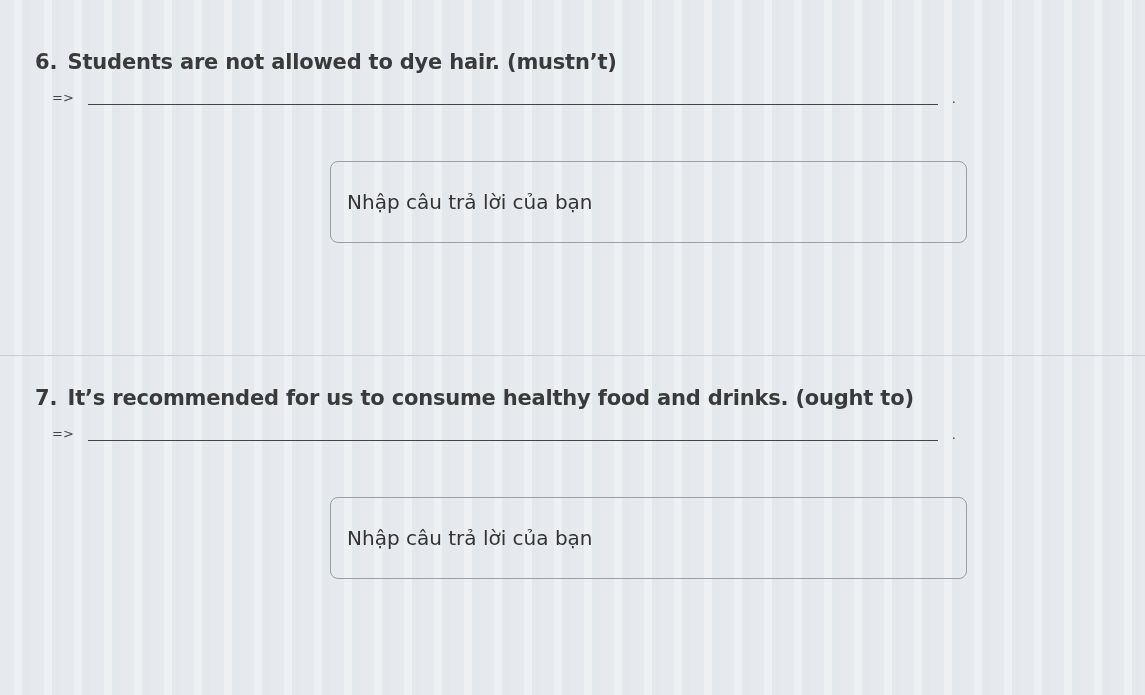 This screenshot has height=695, width=1145. I want to click on question-text: Students are not allowed to dye hair. (mustn’t), so click(342, 62).